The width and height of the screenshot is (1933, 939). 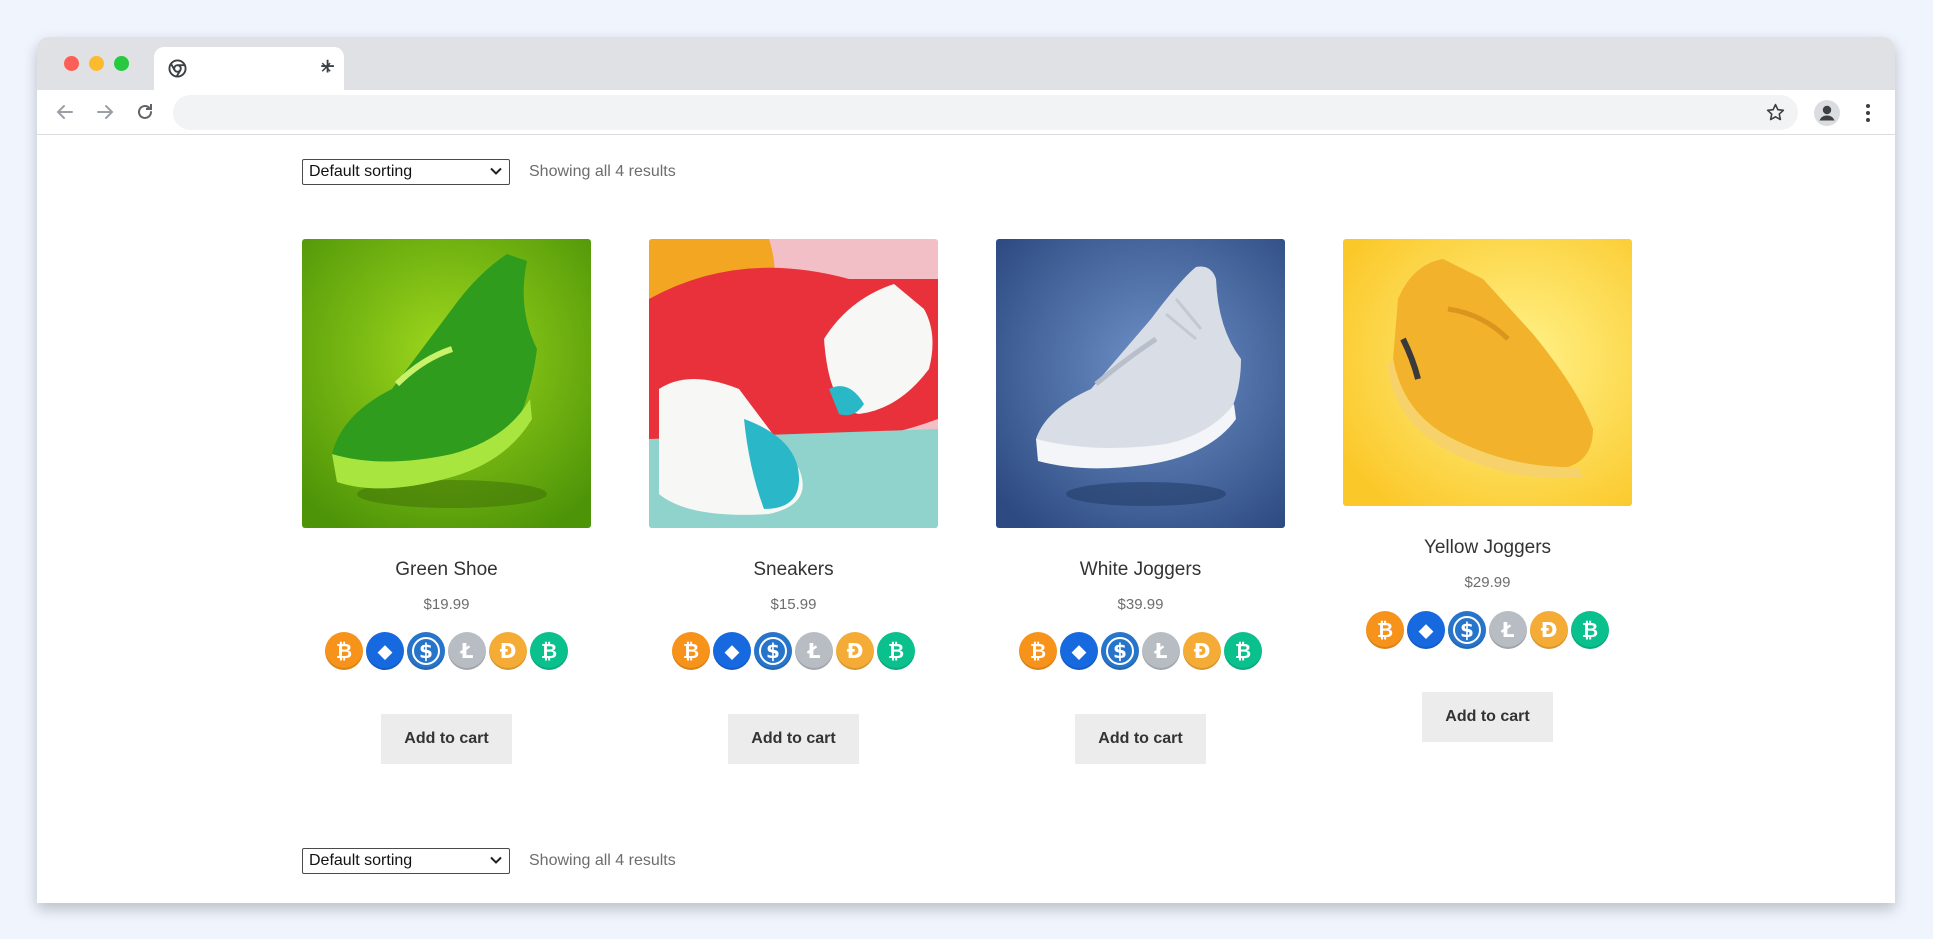 I want to click on chrome-icon, so click(x=177, y=68).